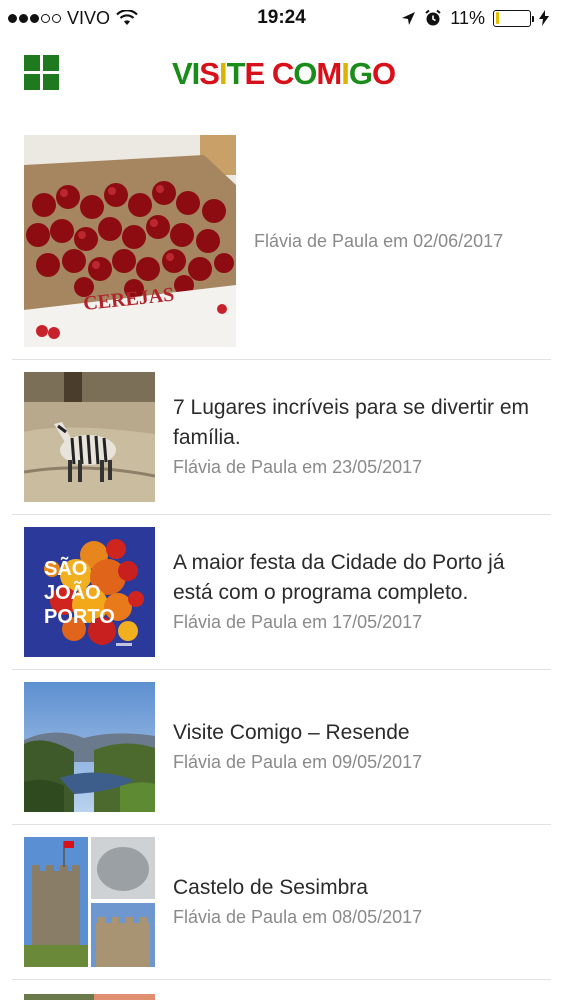 The height and width of the screenshot is (1000, 563). Describe the element at coordinates (298, 762) in the screenshot. I see `post-meta: Flávia de Paula em 09/05/2017` at that location.